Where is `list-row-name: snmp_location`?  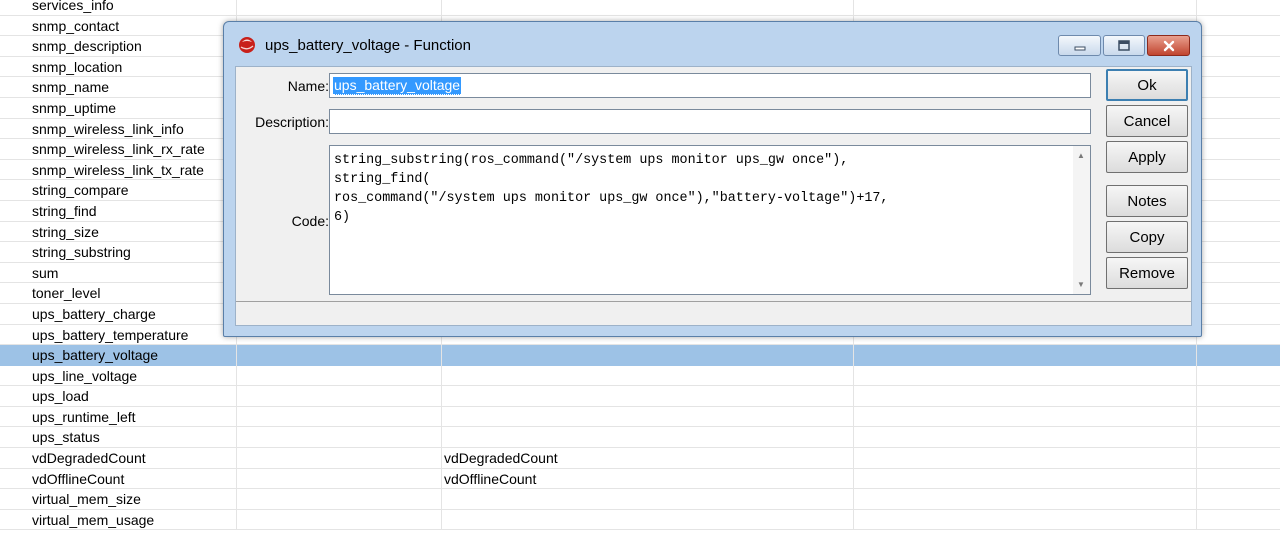 list-row-name: snmp_location is located at coordinates (77, 66).